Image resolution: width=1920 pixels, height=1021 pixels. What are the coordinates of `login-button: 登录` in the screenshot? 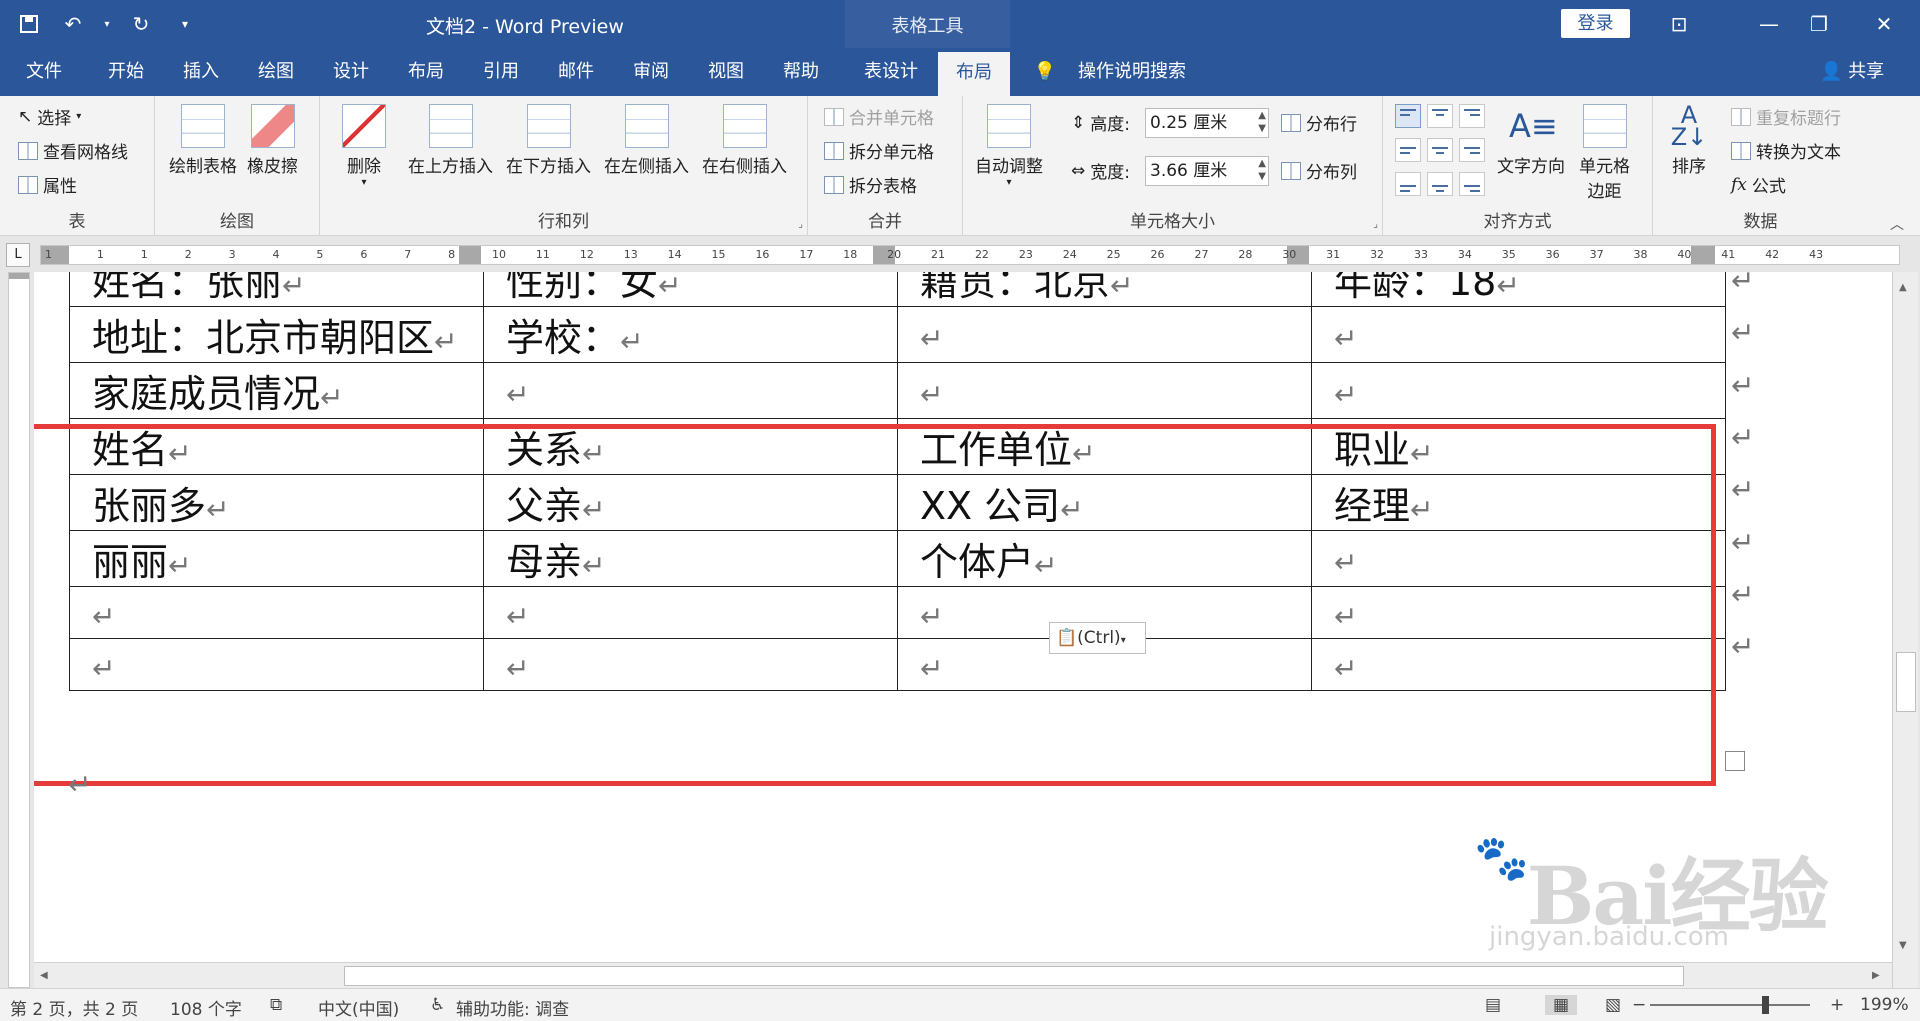 It's located at (1595, 23).